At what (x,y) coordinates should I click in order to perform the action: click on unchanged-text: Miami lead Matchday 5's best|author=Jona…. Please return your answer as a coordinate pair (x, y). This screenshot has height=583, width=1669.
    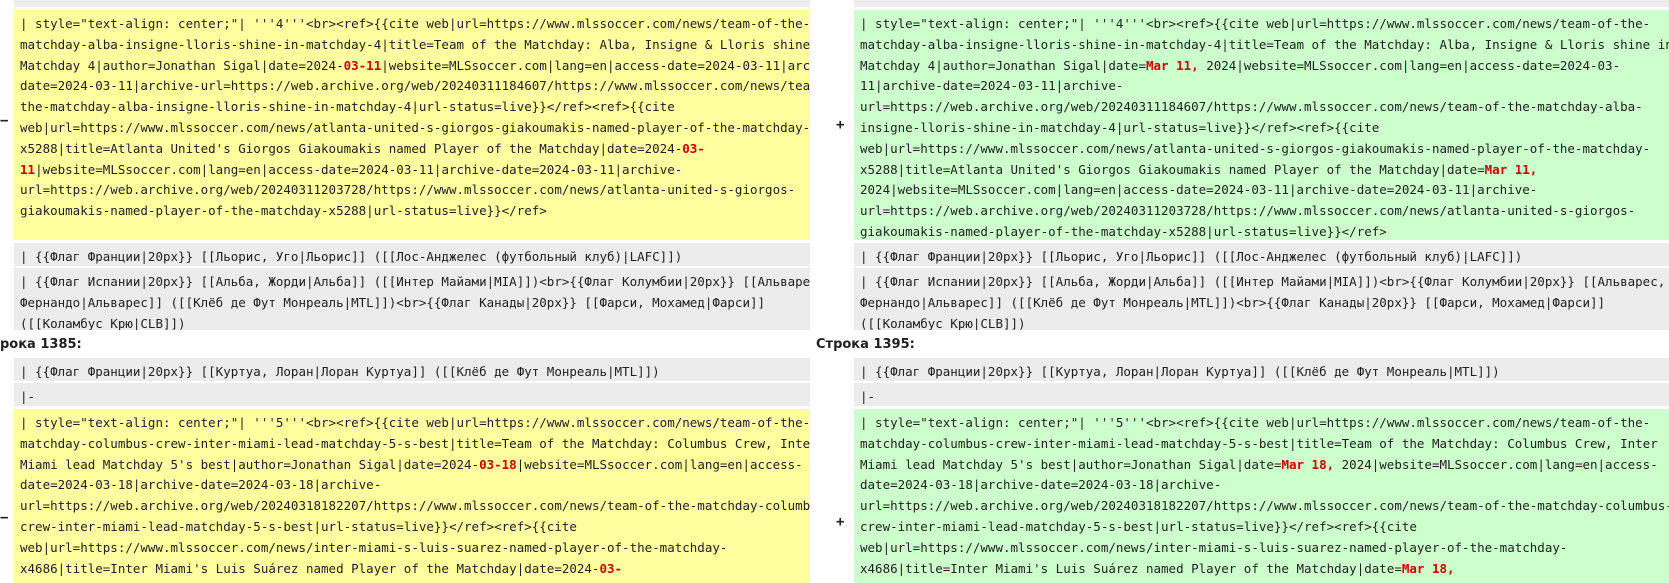
    Looking at the image, I should click on (1071, 464).